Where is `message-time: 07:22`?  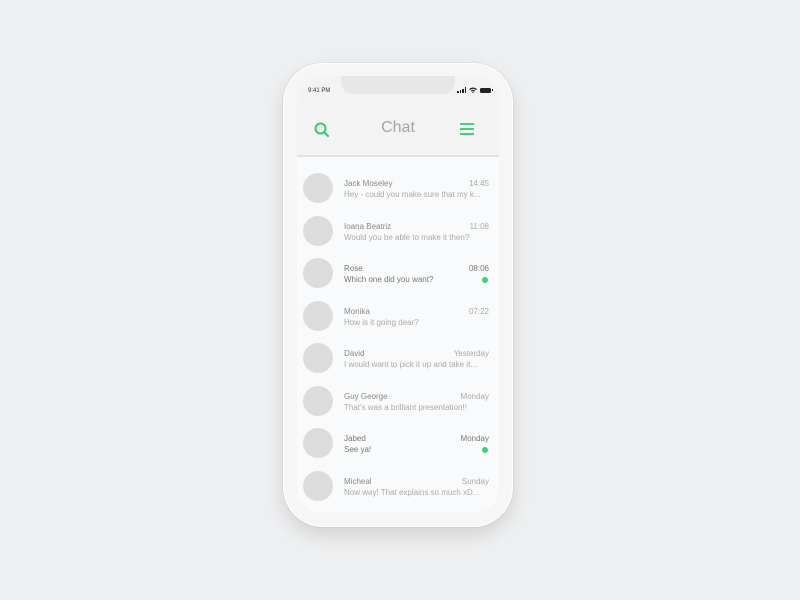
message-time: 07:22 is located at coordinates (478, 311).